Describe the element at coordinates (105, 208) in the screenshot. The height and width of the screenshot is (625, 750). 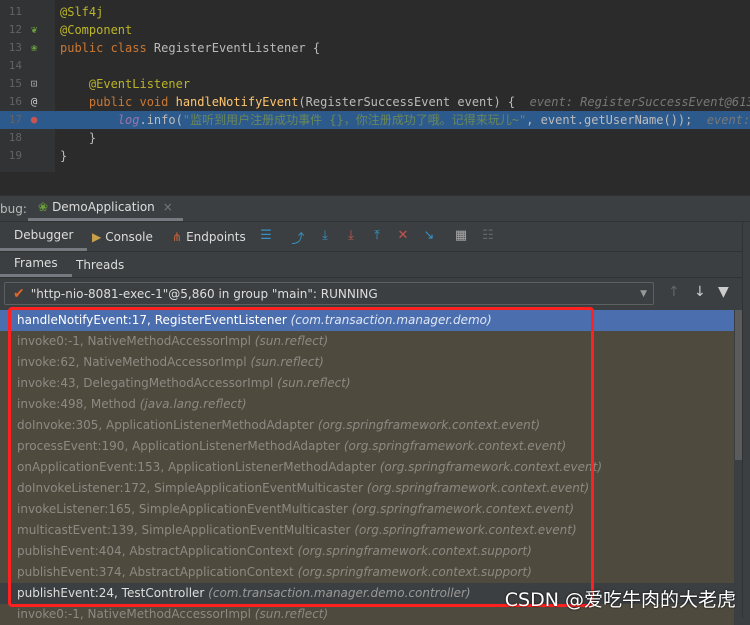
I see `tab-demo-application: ❀ DemoApplication ×` at that location.